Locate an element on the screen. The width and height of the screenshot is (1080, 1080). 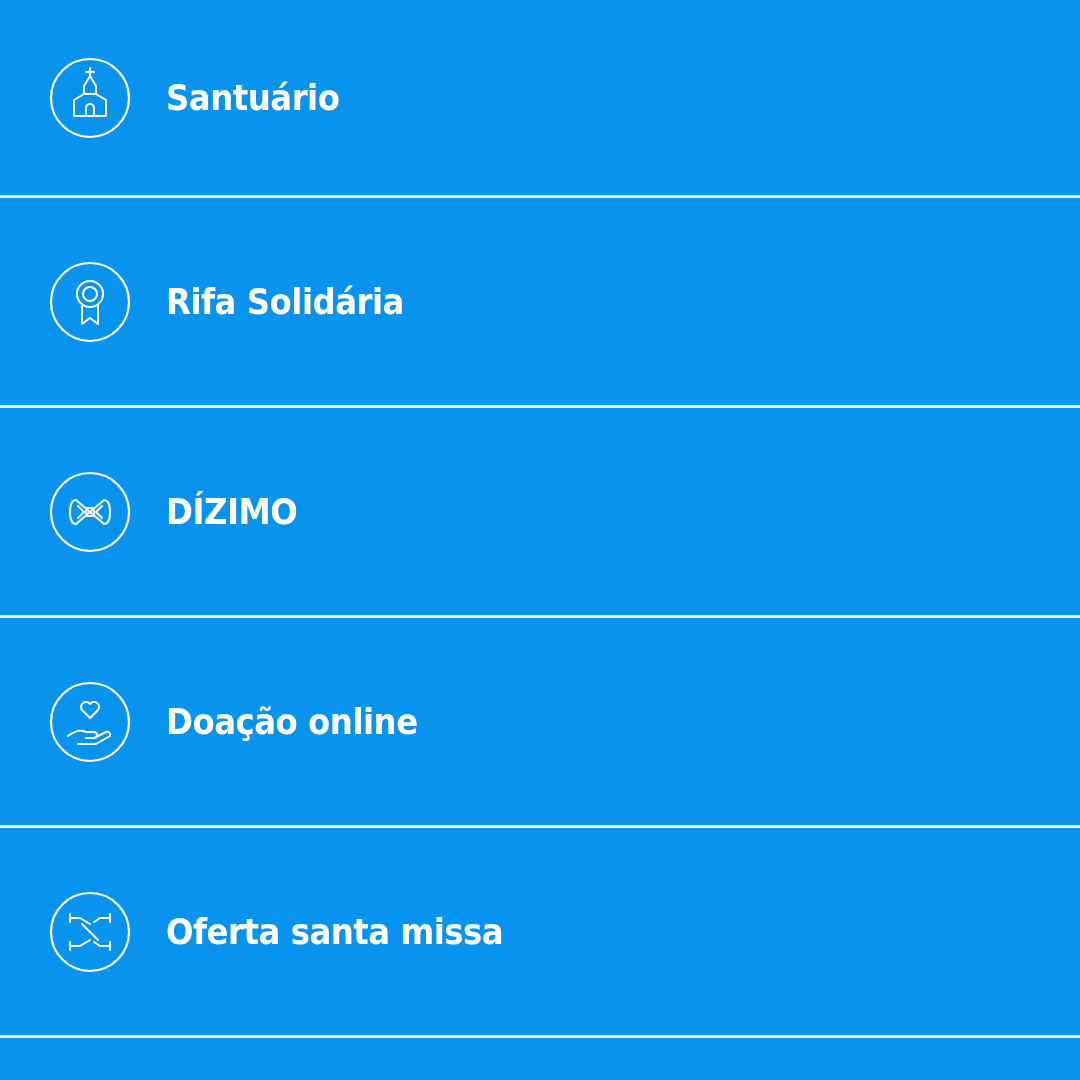
heart-hand-icon is located at coordinates (90, 721).